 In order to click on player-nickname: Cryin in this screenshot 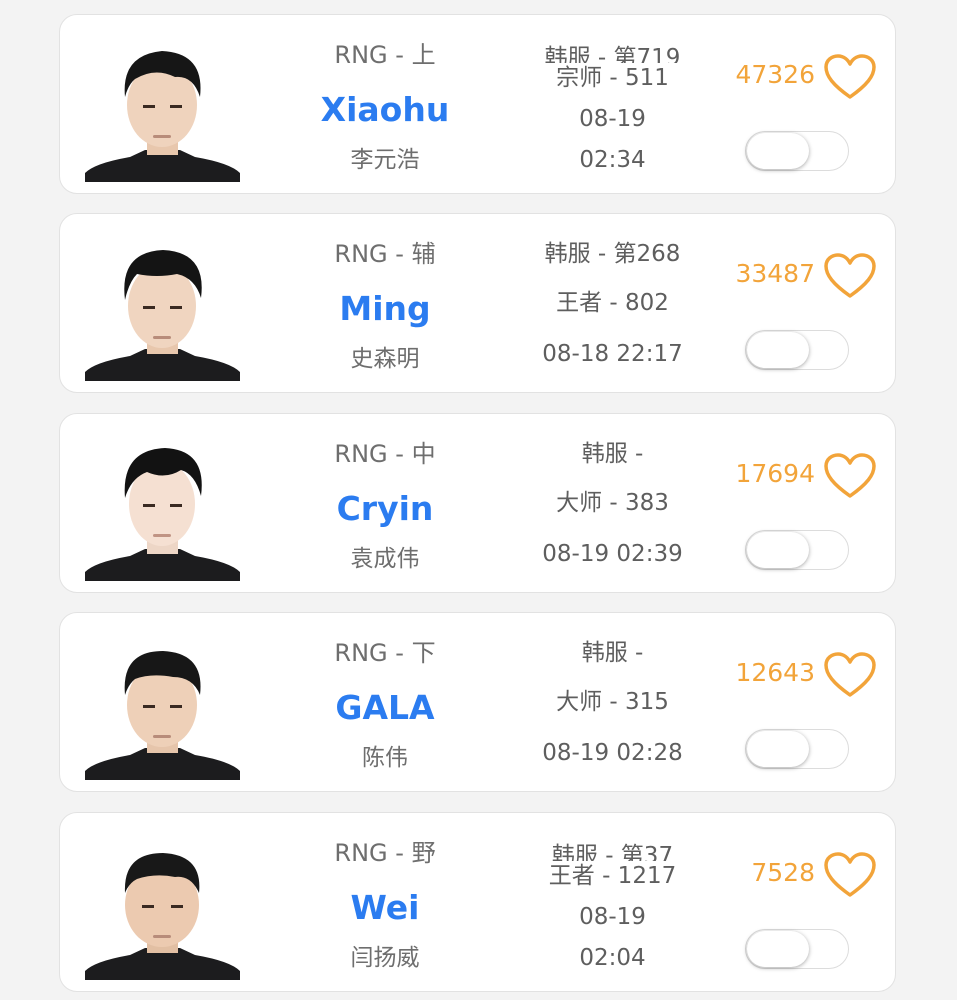, I will do `click(385, 509)`.